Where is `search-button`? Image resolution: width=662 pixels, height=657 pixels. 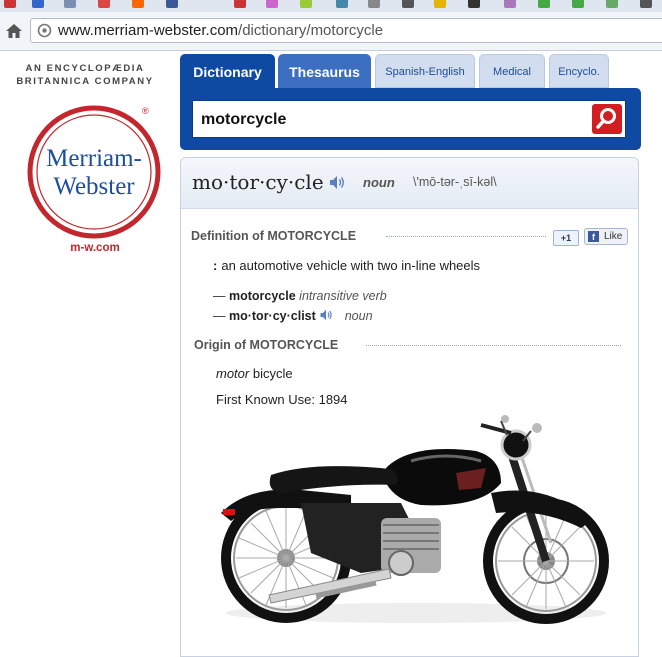 search-button is located at coordinates (607, 119).